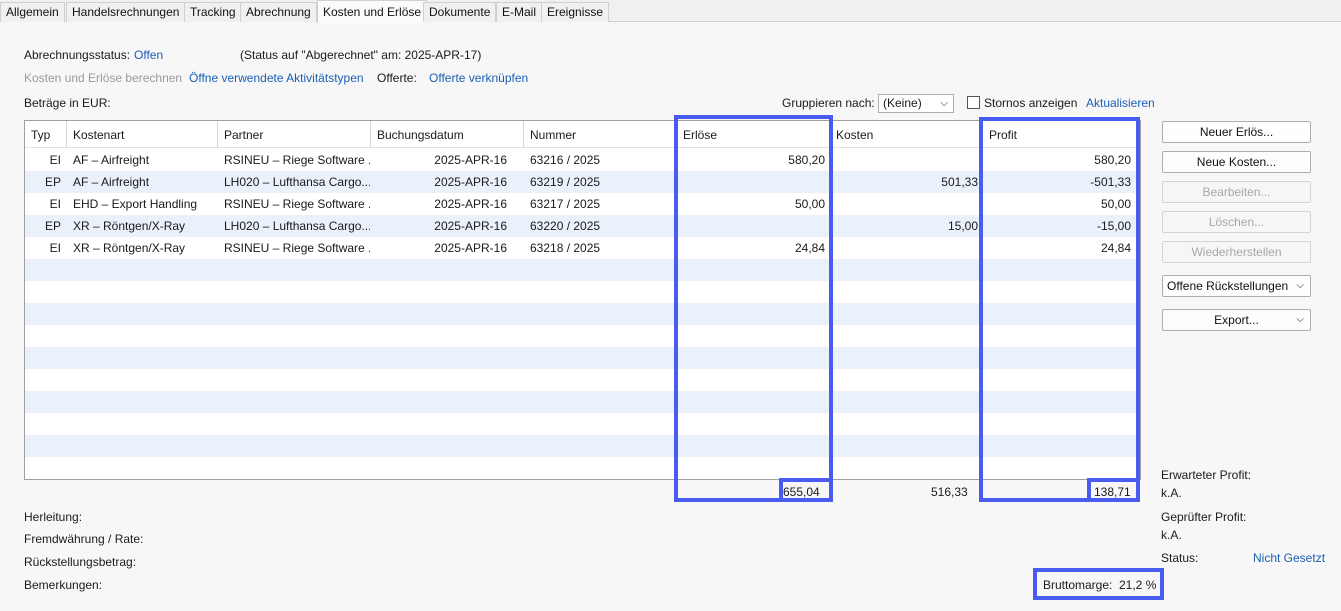  Describe the element at coordinates (1206, 475) in the screenshot. I see `expected-profit-label: Erwarteter Profit:` at that location.